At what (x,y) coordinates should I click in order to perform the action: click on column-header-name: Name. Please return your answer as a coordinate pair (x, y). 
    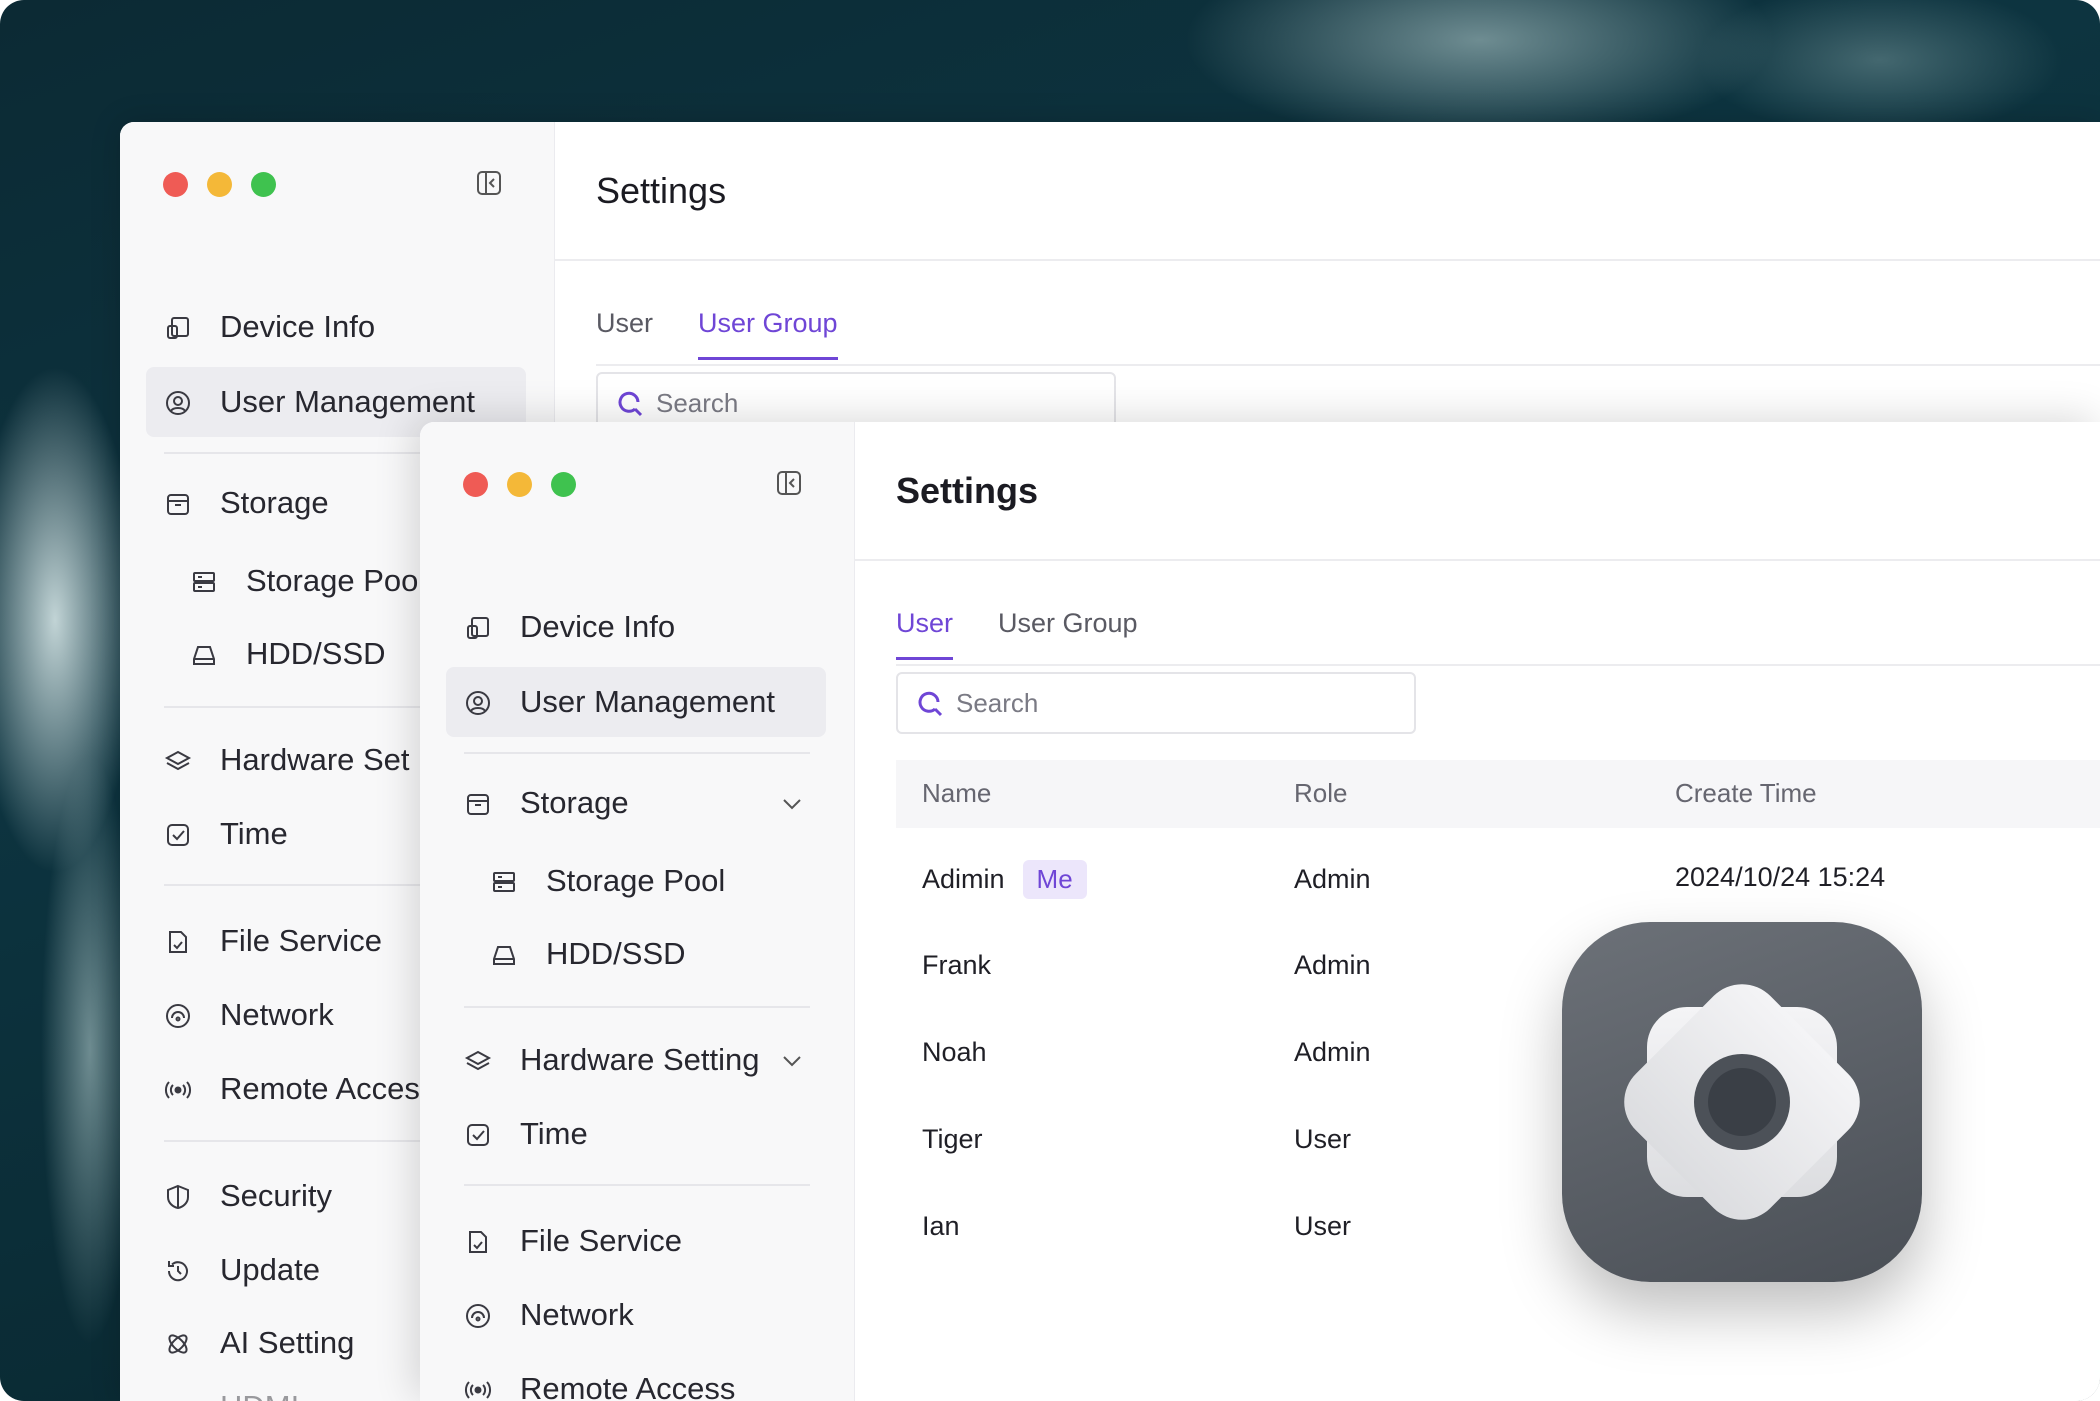
    Looking at the image, I should click on (956, 793).